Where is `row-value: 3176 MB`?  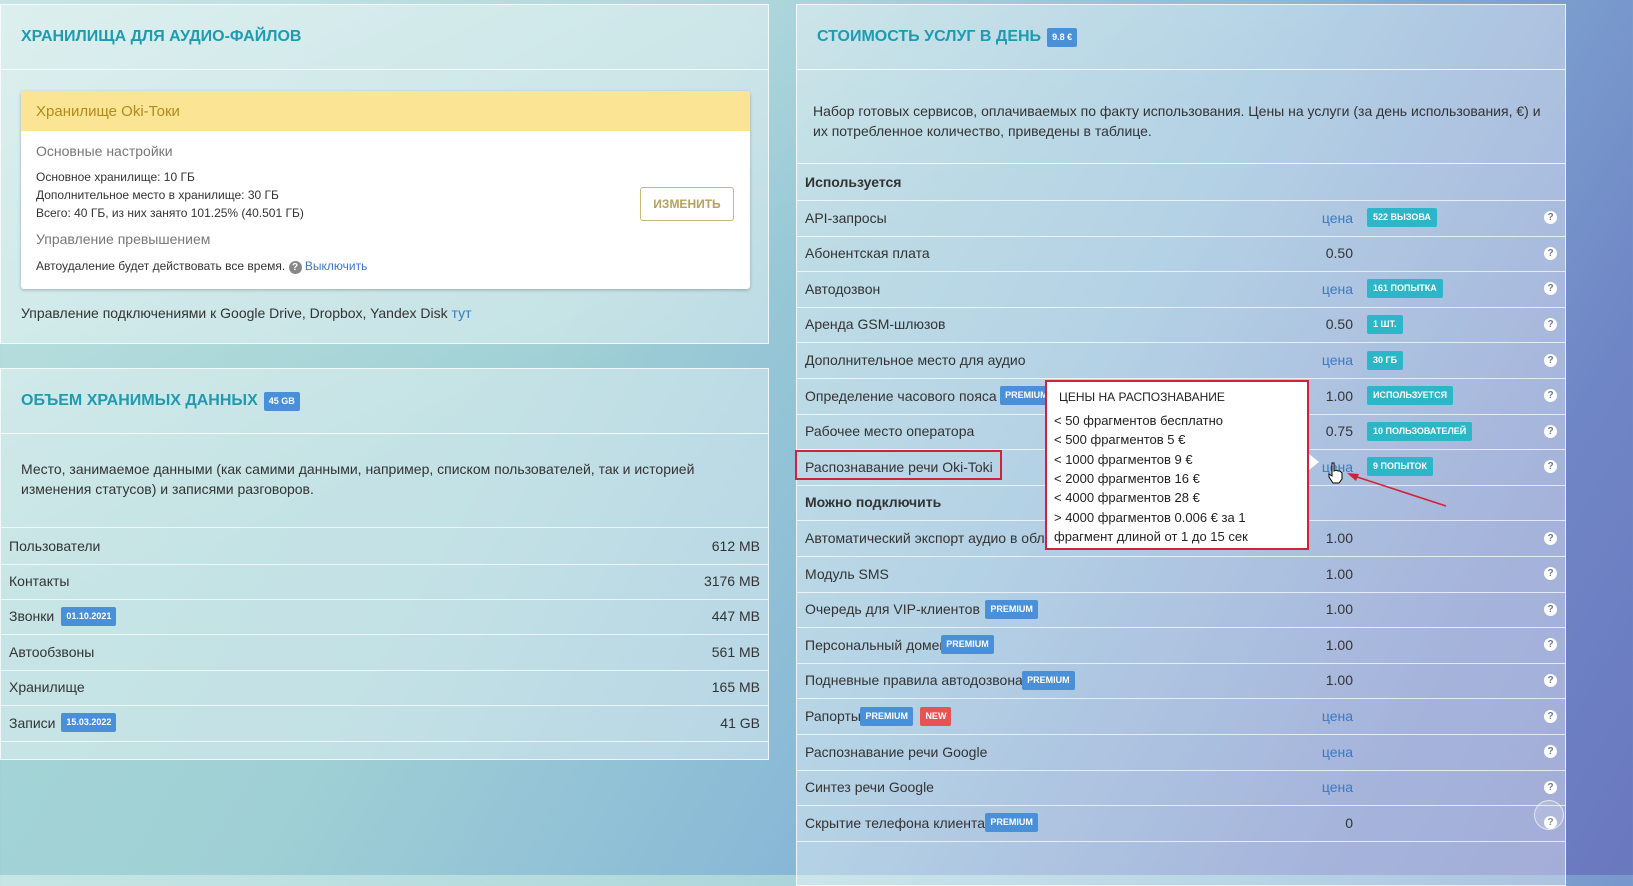
row-value: 3176 MB is located at coordinates (731, 580).